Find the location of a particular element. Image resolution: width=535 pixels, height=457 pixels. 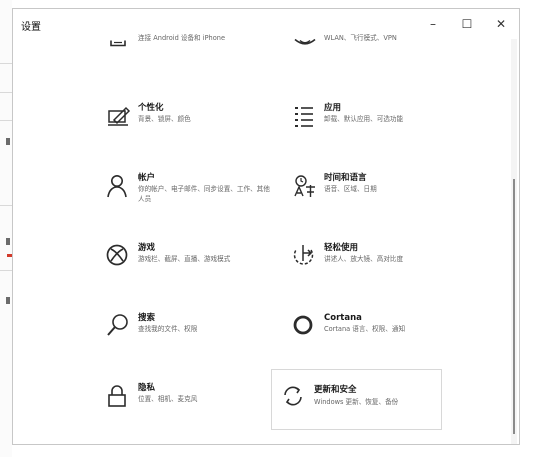

account-icon is located at coordinates (119, 187).